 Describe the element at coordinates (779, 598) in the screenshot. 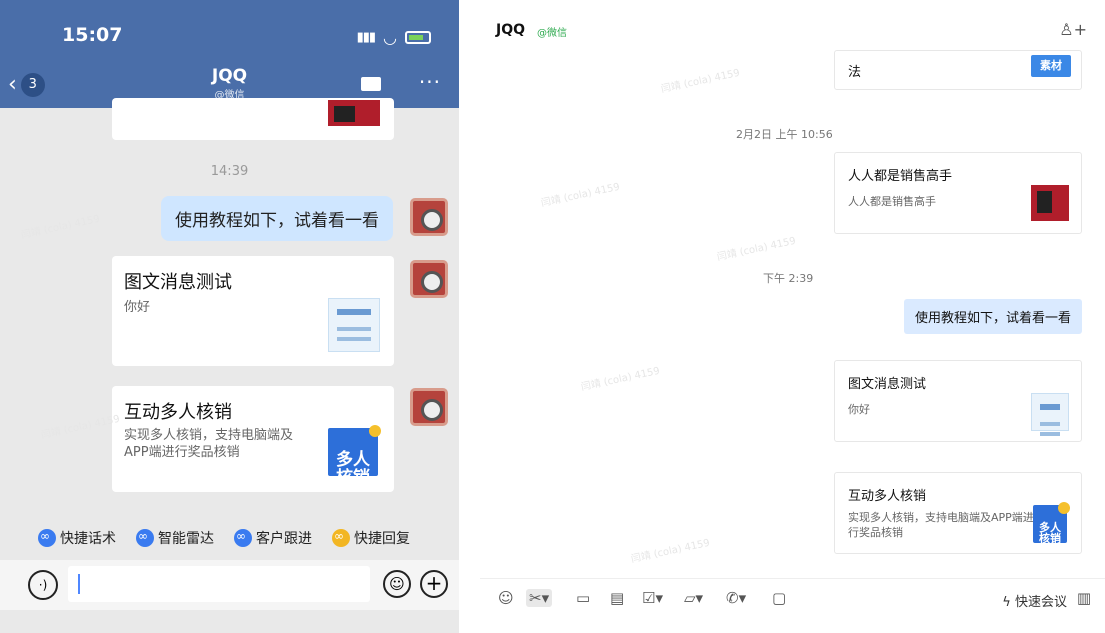

I see `screen-share-icon: ▢` at that location.